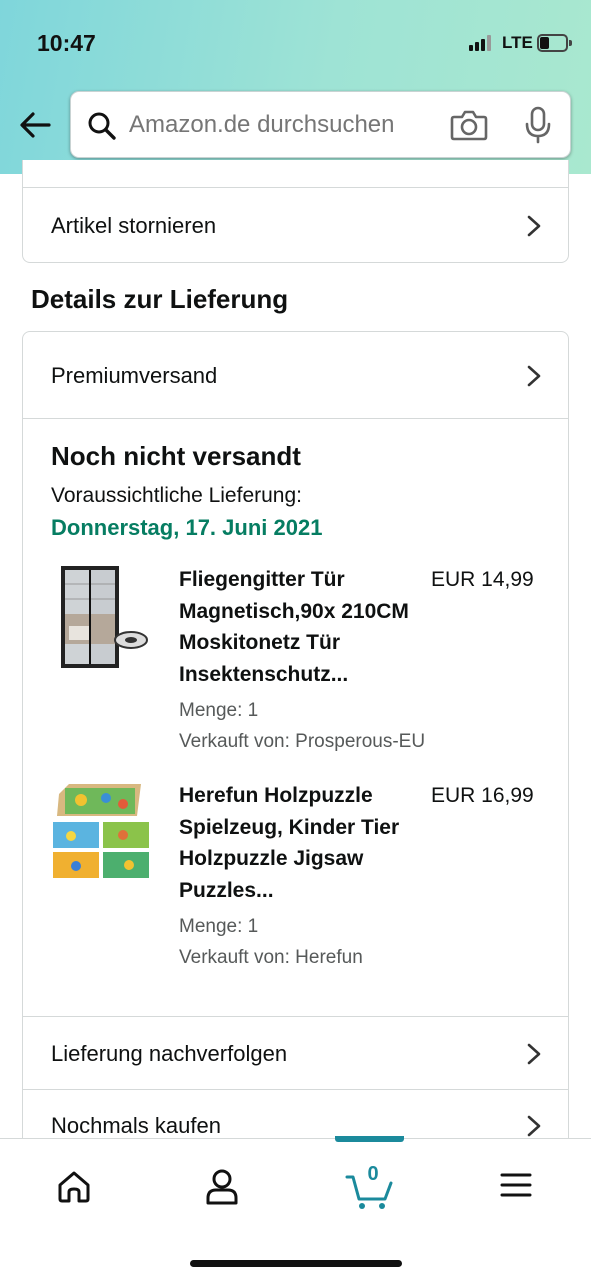 This screenshot has width=591, height=1280. What do you see at coordinates (102, 126) in the screenshot?
I see `search-icon` at bounding box center [102, 126].